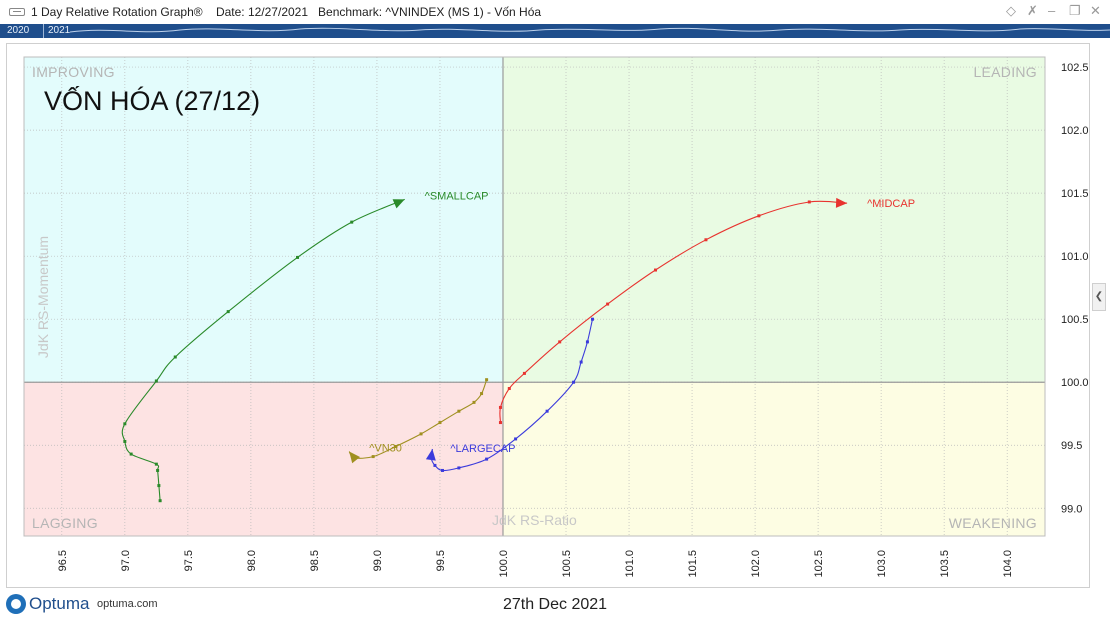 Image resolution: width=1110 pixels, height=620 pixels. What do you see at coordinates (567, 564) in the screenshot?
I see `x-tick-label: 100.5` at bounding box center [567, 564].